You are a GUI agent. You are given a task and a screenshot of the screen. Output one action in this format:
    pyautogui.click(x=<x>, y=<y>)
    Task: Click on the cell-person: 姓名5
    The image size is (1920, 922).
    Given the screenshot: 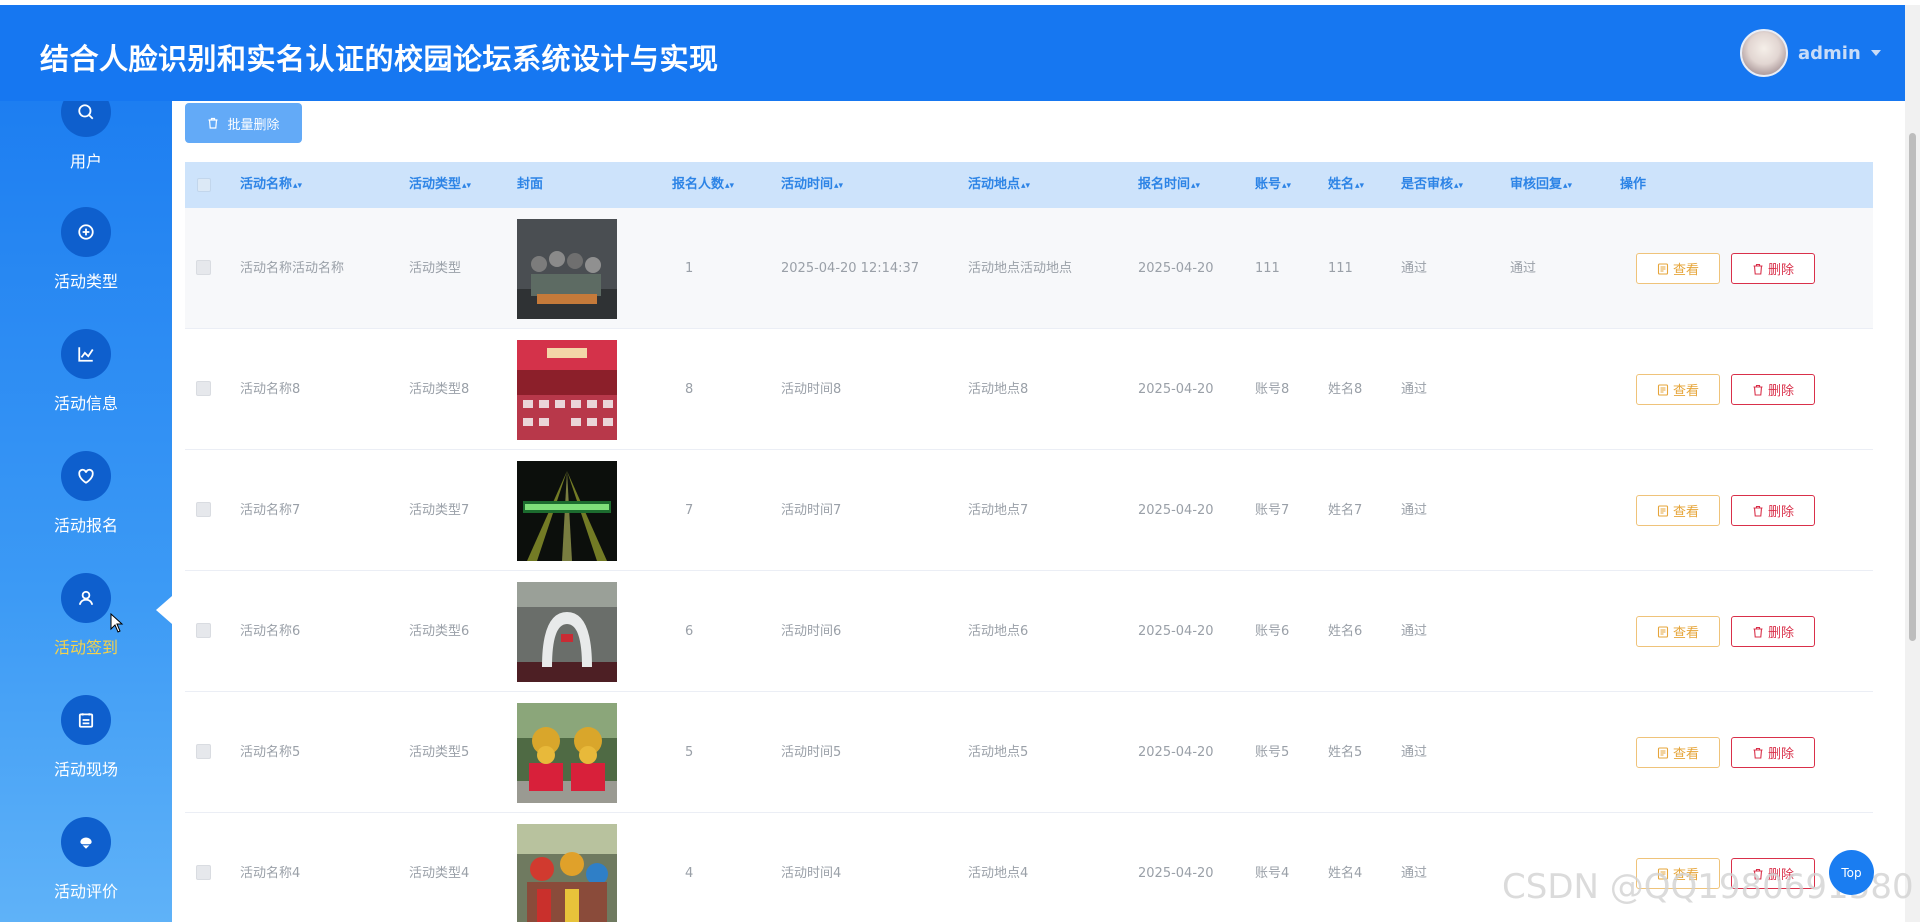 What is the action you would take?
    pyautogui.click(x=1345, y=752)
    